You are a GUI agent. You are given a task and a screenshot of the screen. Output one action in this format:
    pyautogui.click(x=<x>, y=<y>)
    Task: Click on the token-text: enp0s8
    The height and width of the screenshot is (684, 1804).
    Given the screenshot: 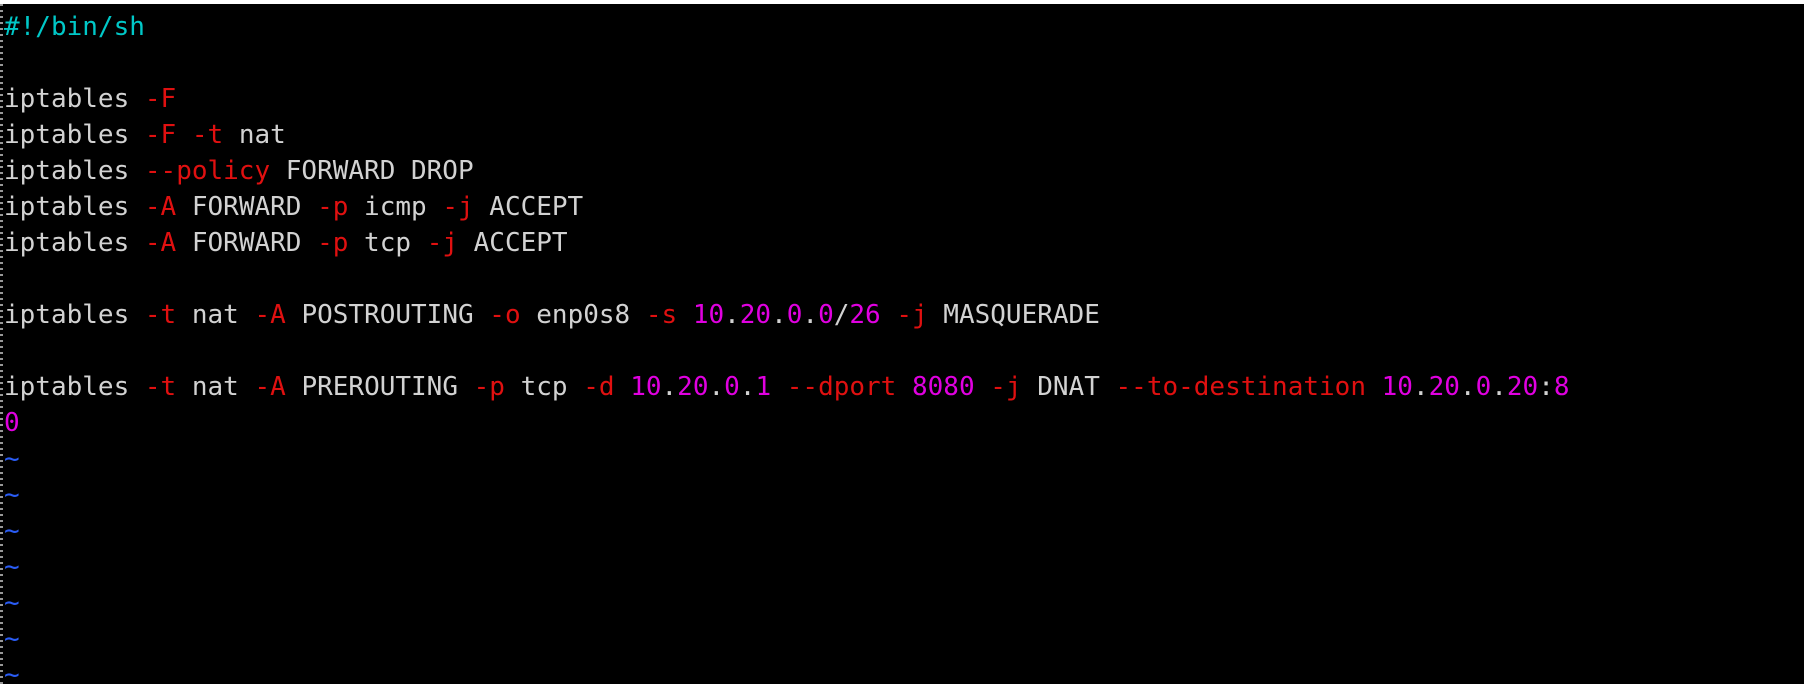 What is the action you would take?
    pyautogui.click(x=583, y=315)
    